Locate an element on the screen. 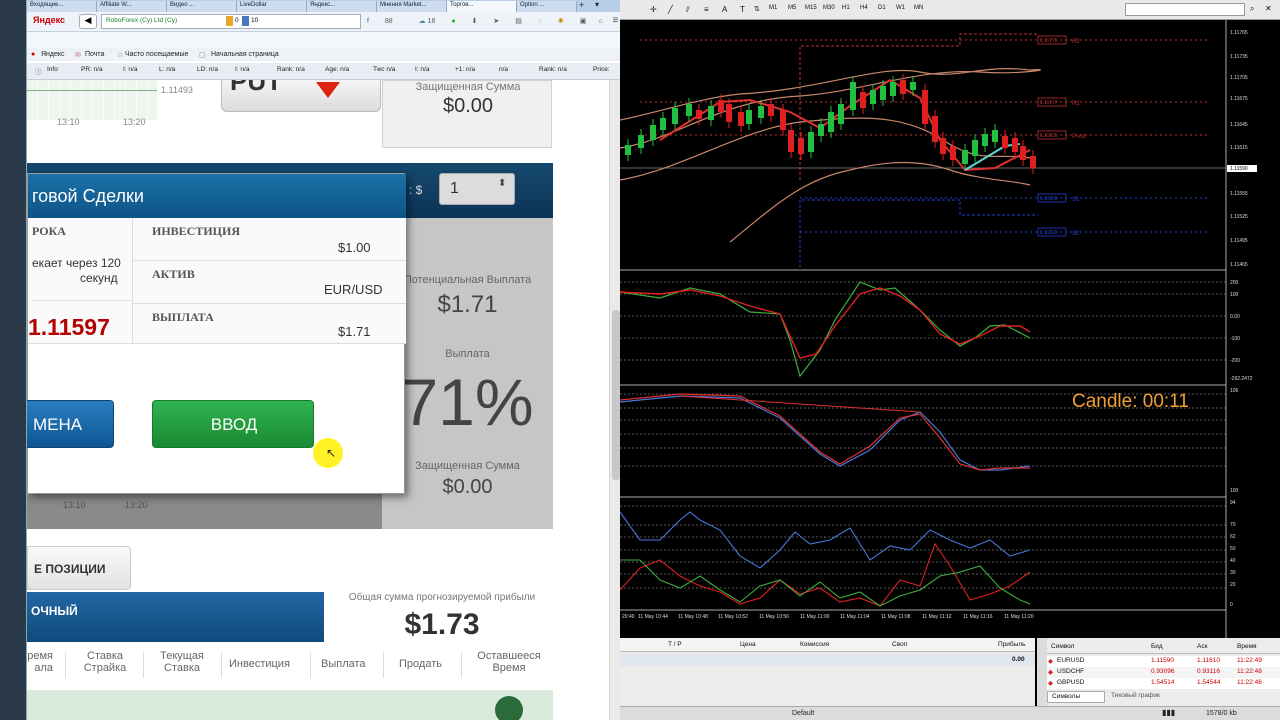 The height and width of the screenshot is (720, 1280). mt-search-input is located at coordinates (1185, 9).